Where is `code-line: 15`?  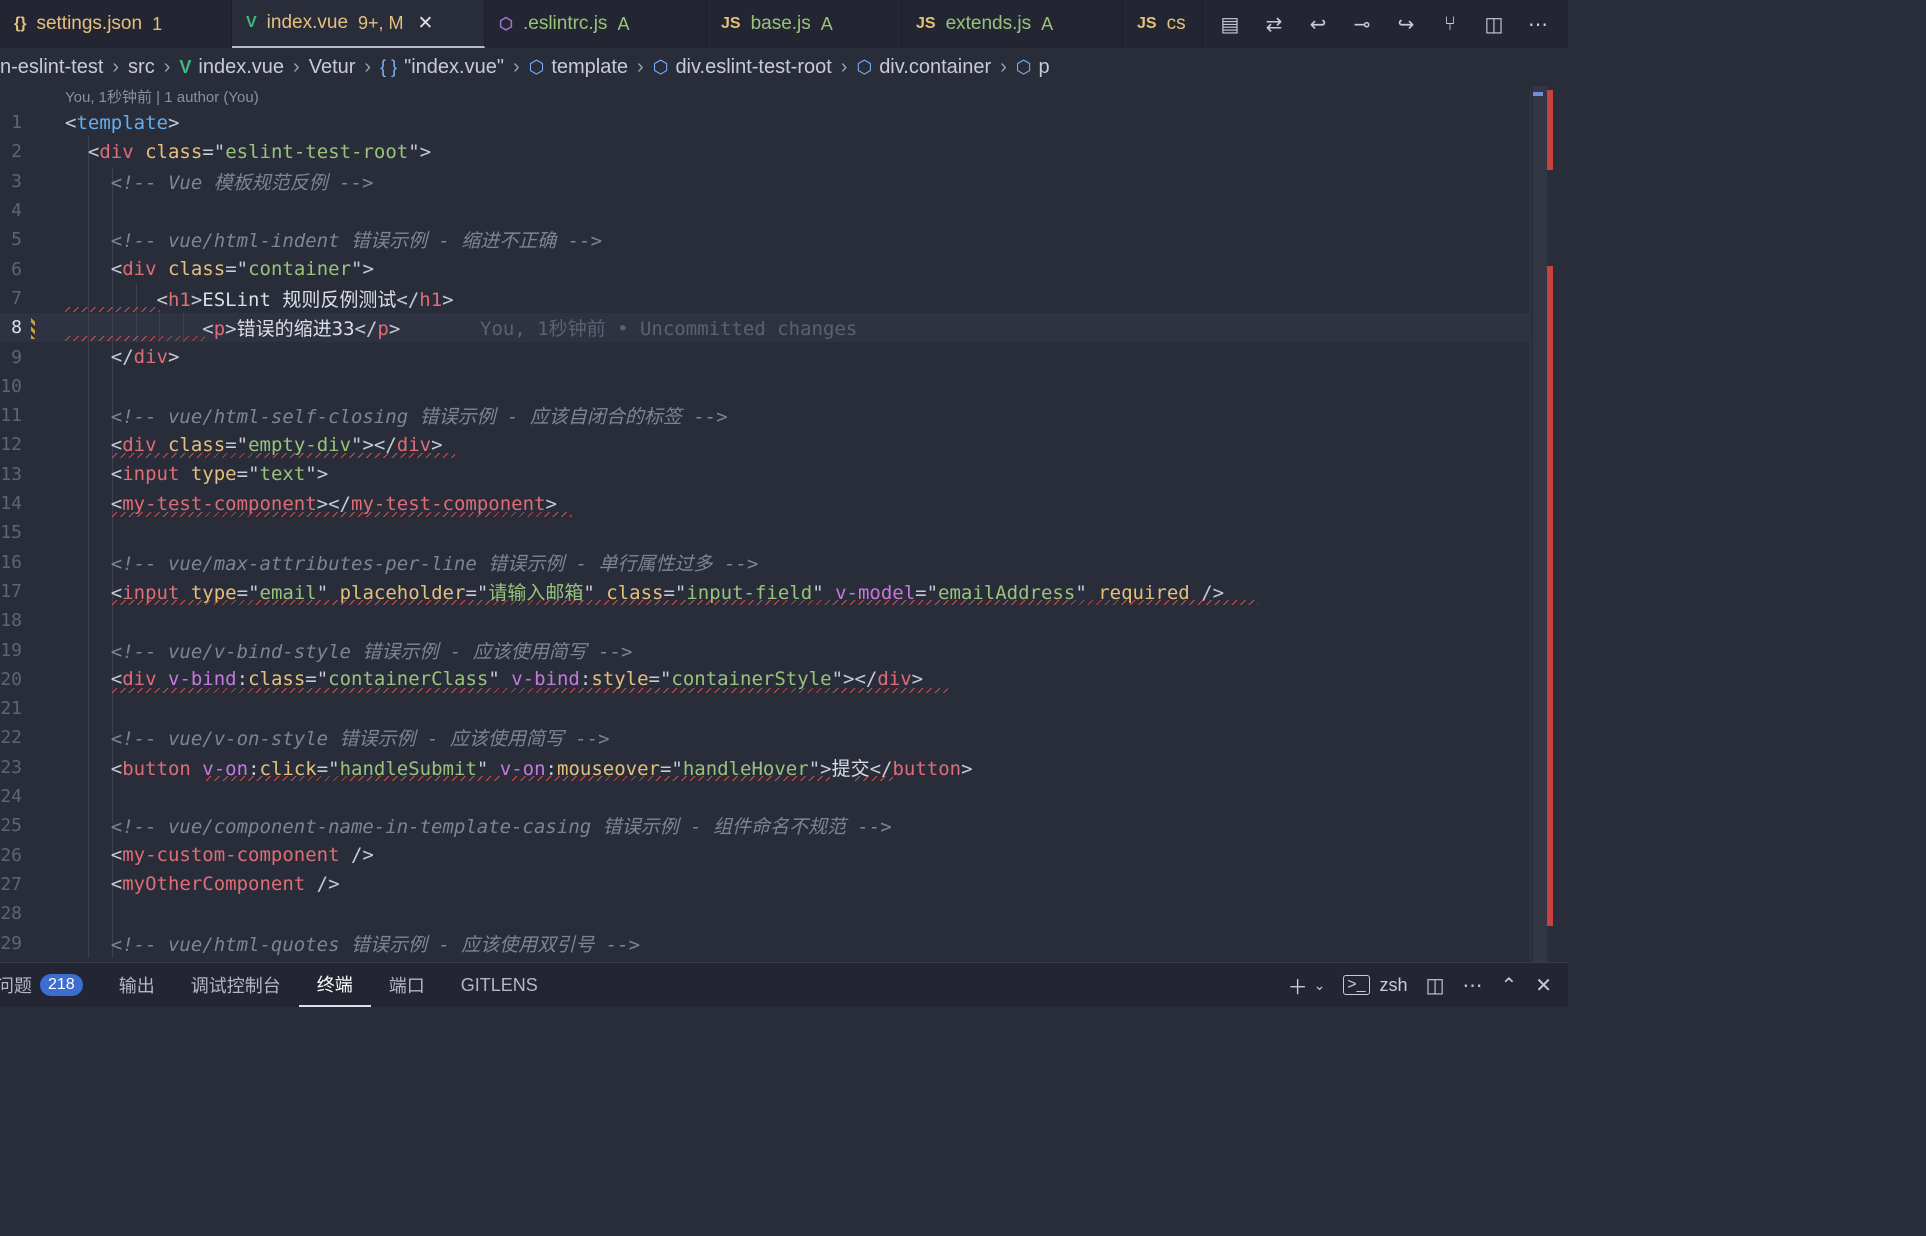 code-line: 15 is located at coordinates (765, 533).